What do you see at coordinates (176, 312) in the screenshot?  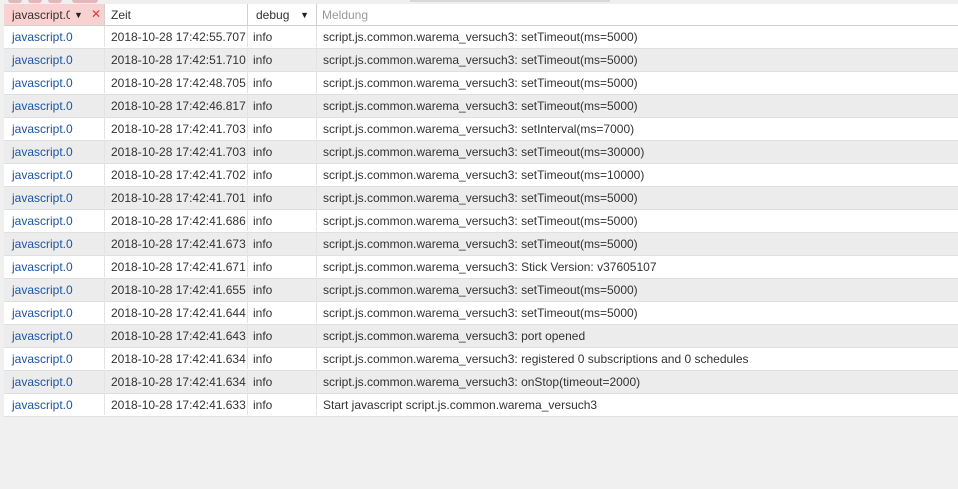 I see `log-time-cell: 2018-10-28 17:42:41.644` at bounding box center [176, 312].